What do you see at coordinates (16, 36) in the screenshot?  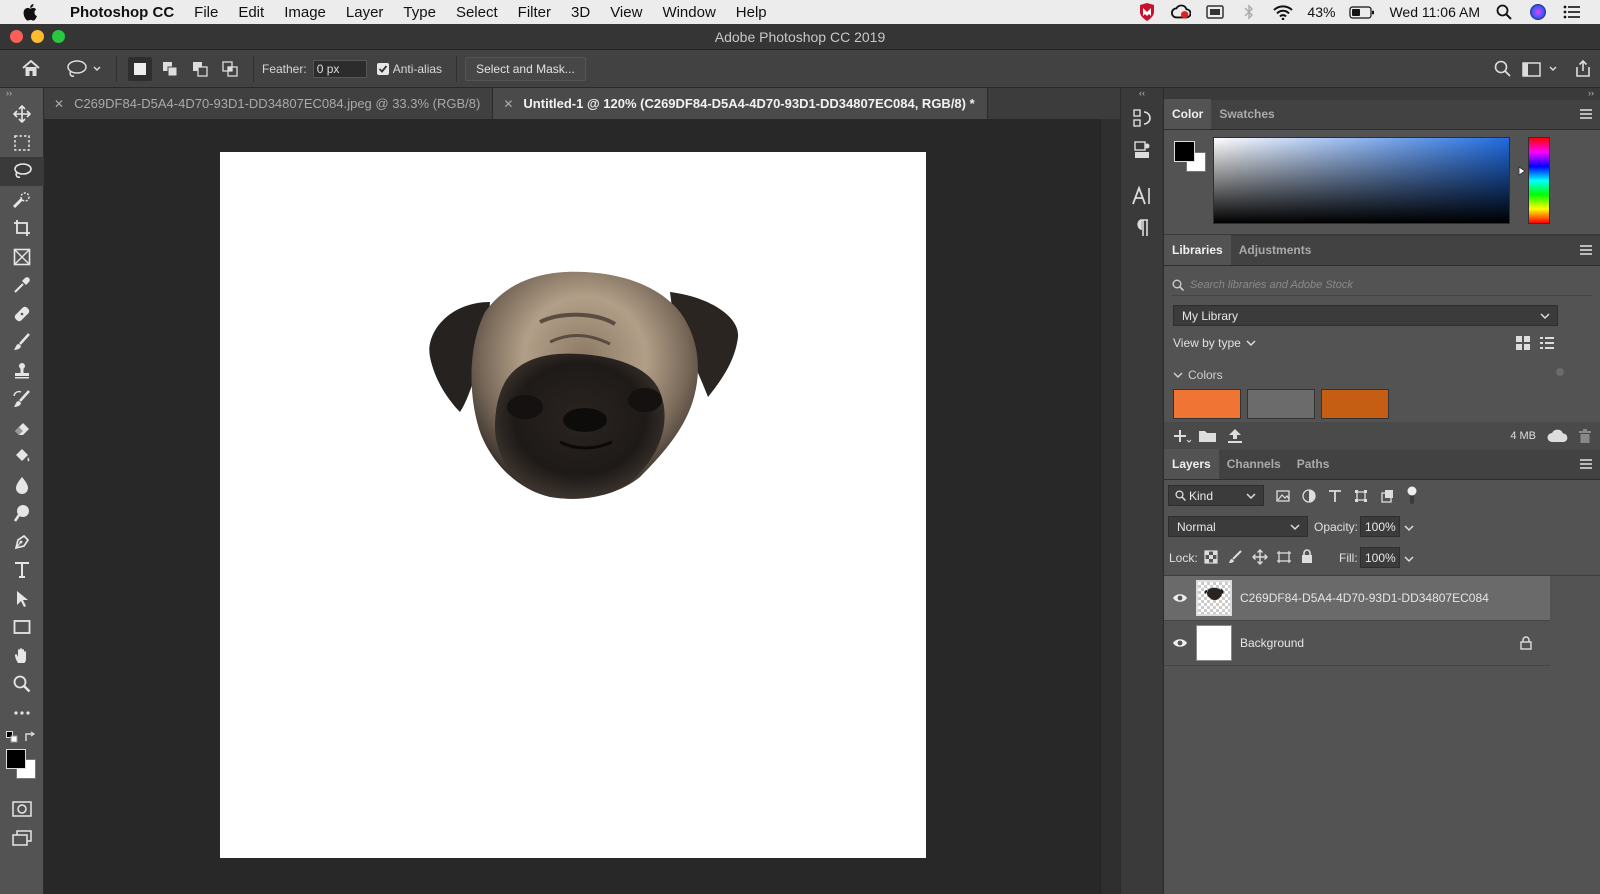 I see `close-window-button` at bounding box center [16, 36].